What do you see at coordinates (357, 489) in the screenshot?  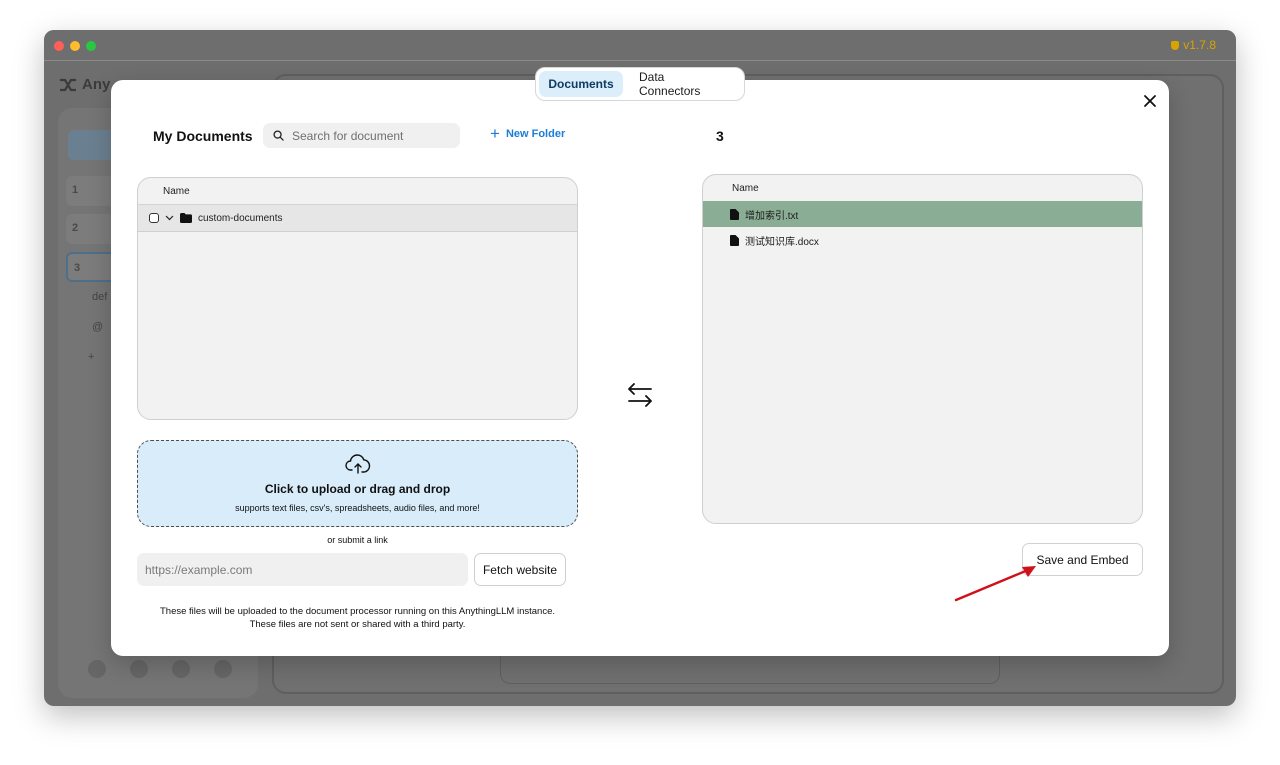 I see `upload-title: Click to upload or drag and drop` at bounding box center [357, 489].